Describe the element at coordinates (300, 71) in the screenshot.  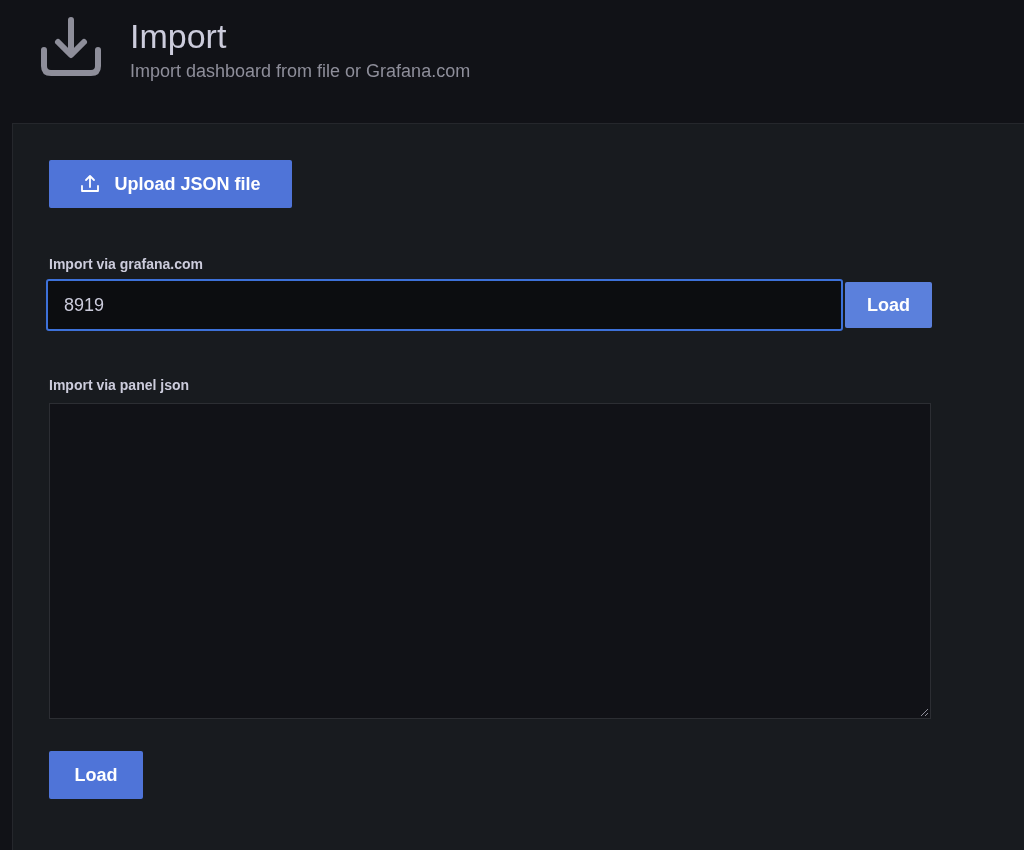
I see `page-subtitle: Import dashboard from file or Grafana.com` at that location.